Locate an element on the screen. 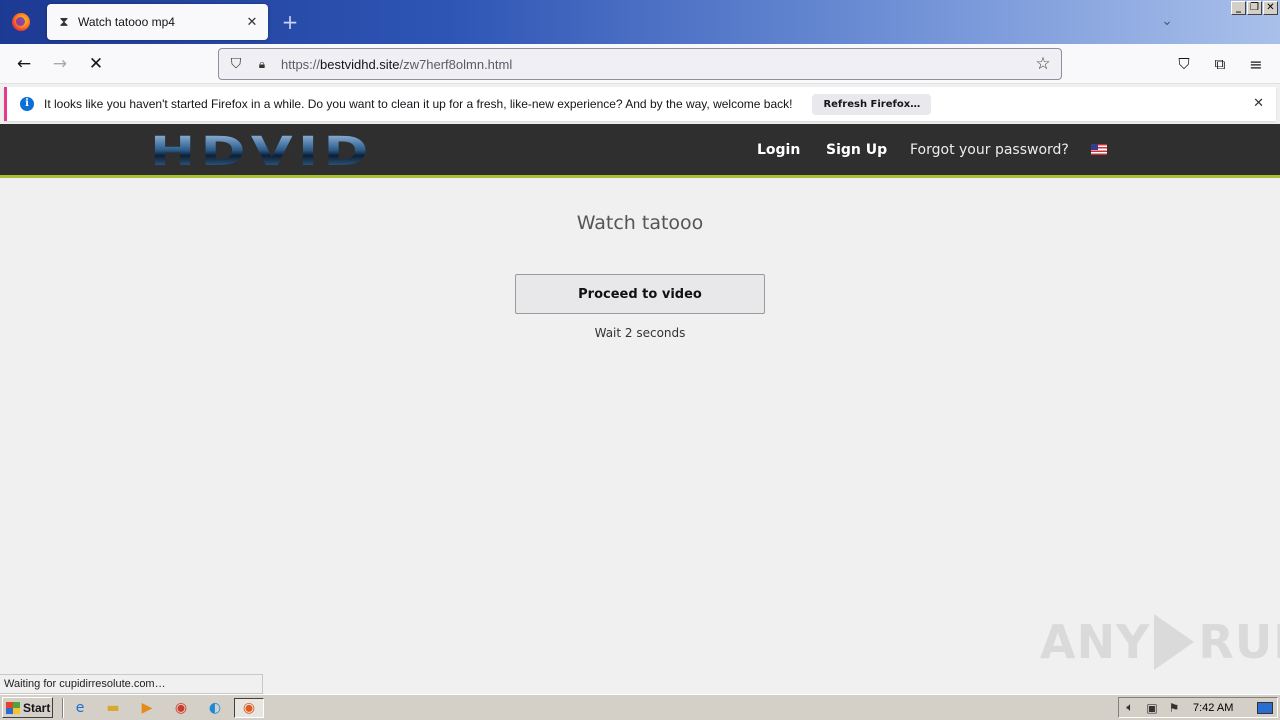 The width and height of the screenshot is (1280, 720). firefox-icon is located at coordinates (21, 22).